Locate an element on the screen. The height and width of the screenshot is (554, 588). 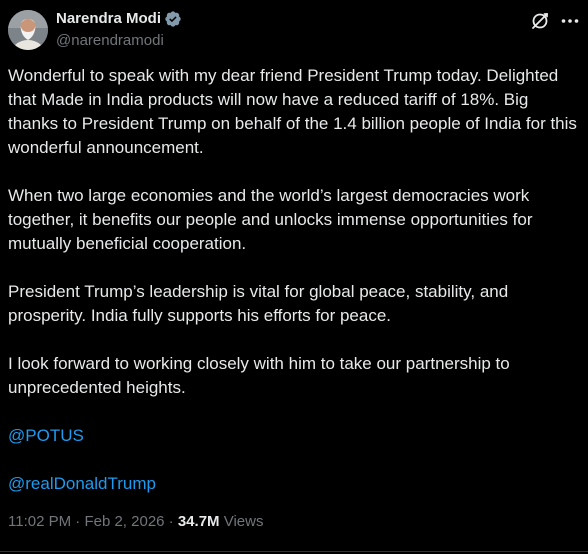
grok-icon is located at coordinates (540, 21).